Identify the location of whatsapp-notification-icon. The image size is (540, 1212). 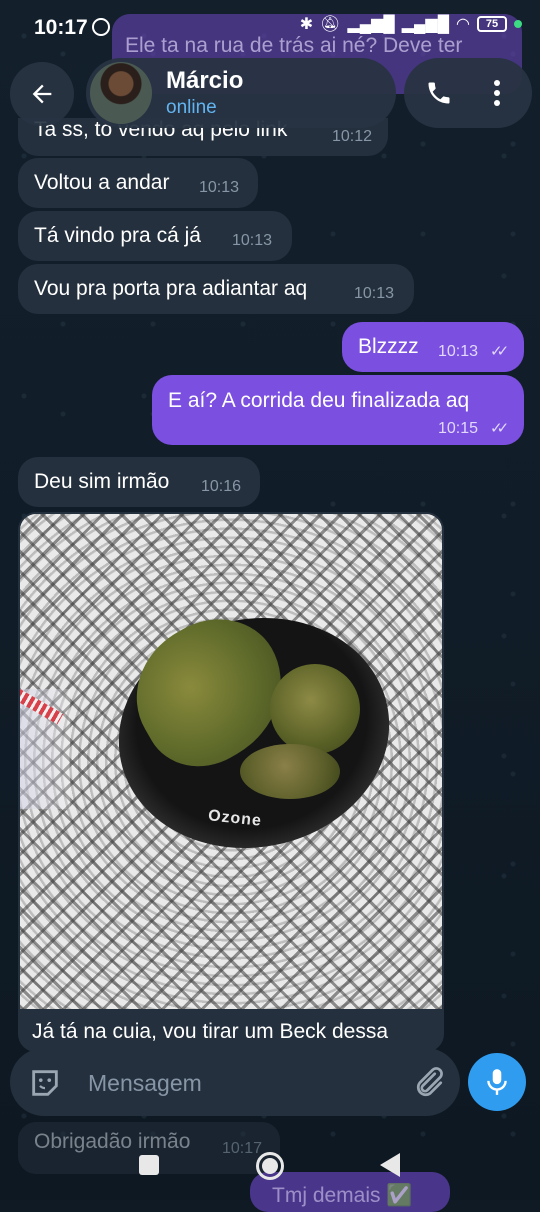
(101, 27).